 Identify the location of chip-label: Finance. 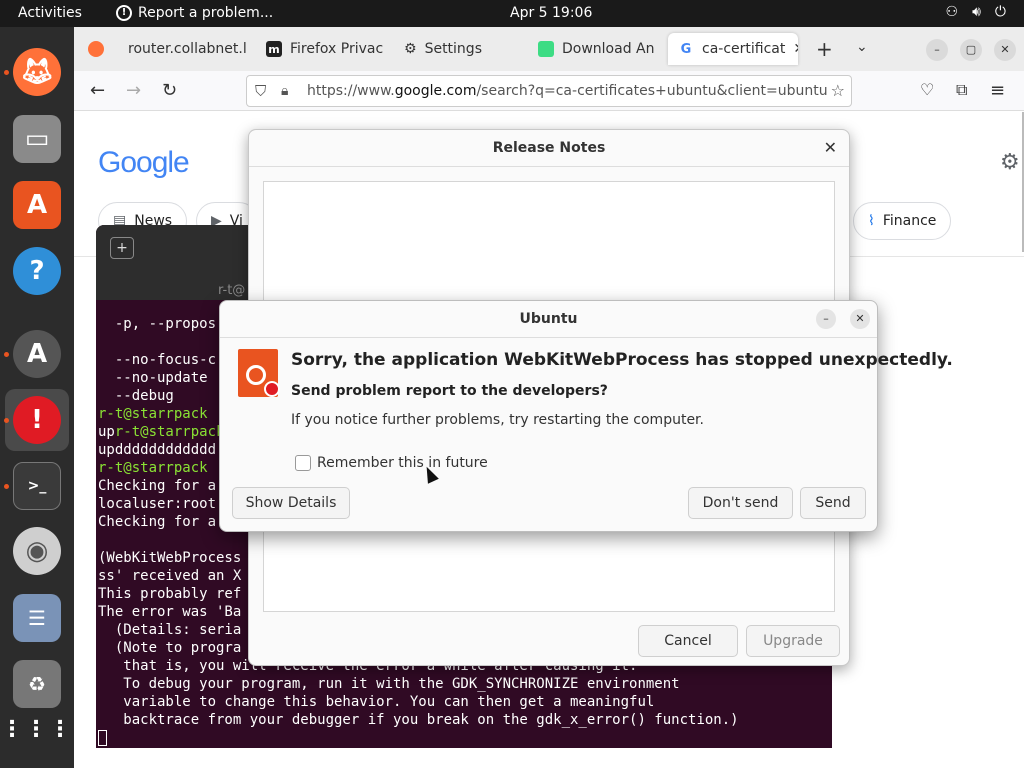
(909, 221).